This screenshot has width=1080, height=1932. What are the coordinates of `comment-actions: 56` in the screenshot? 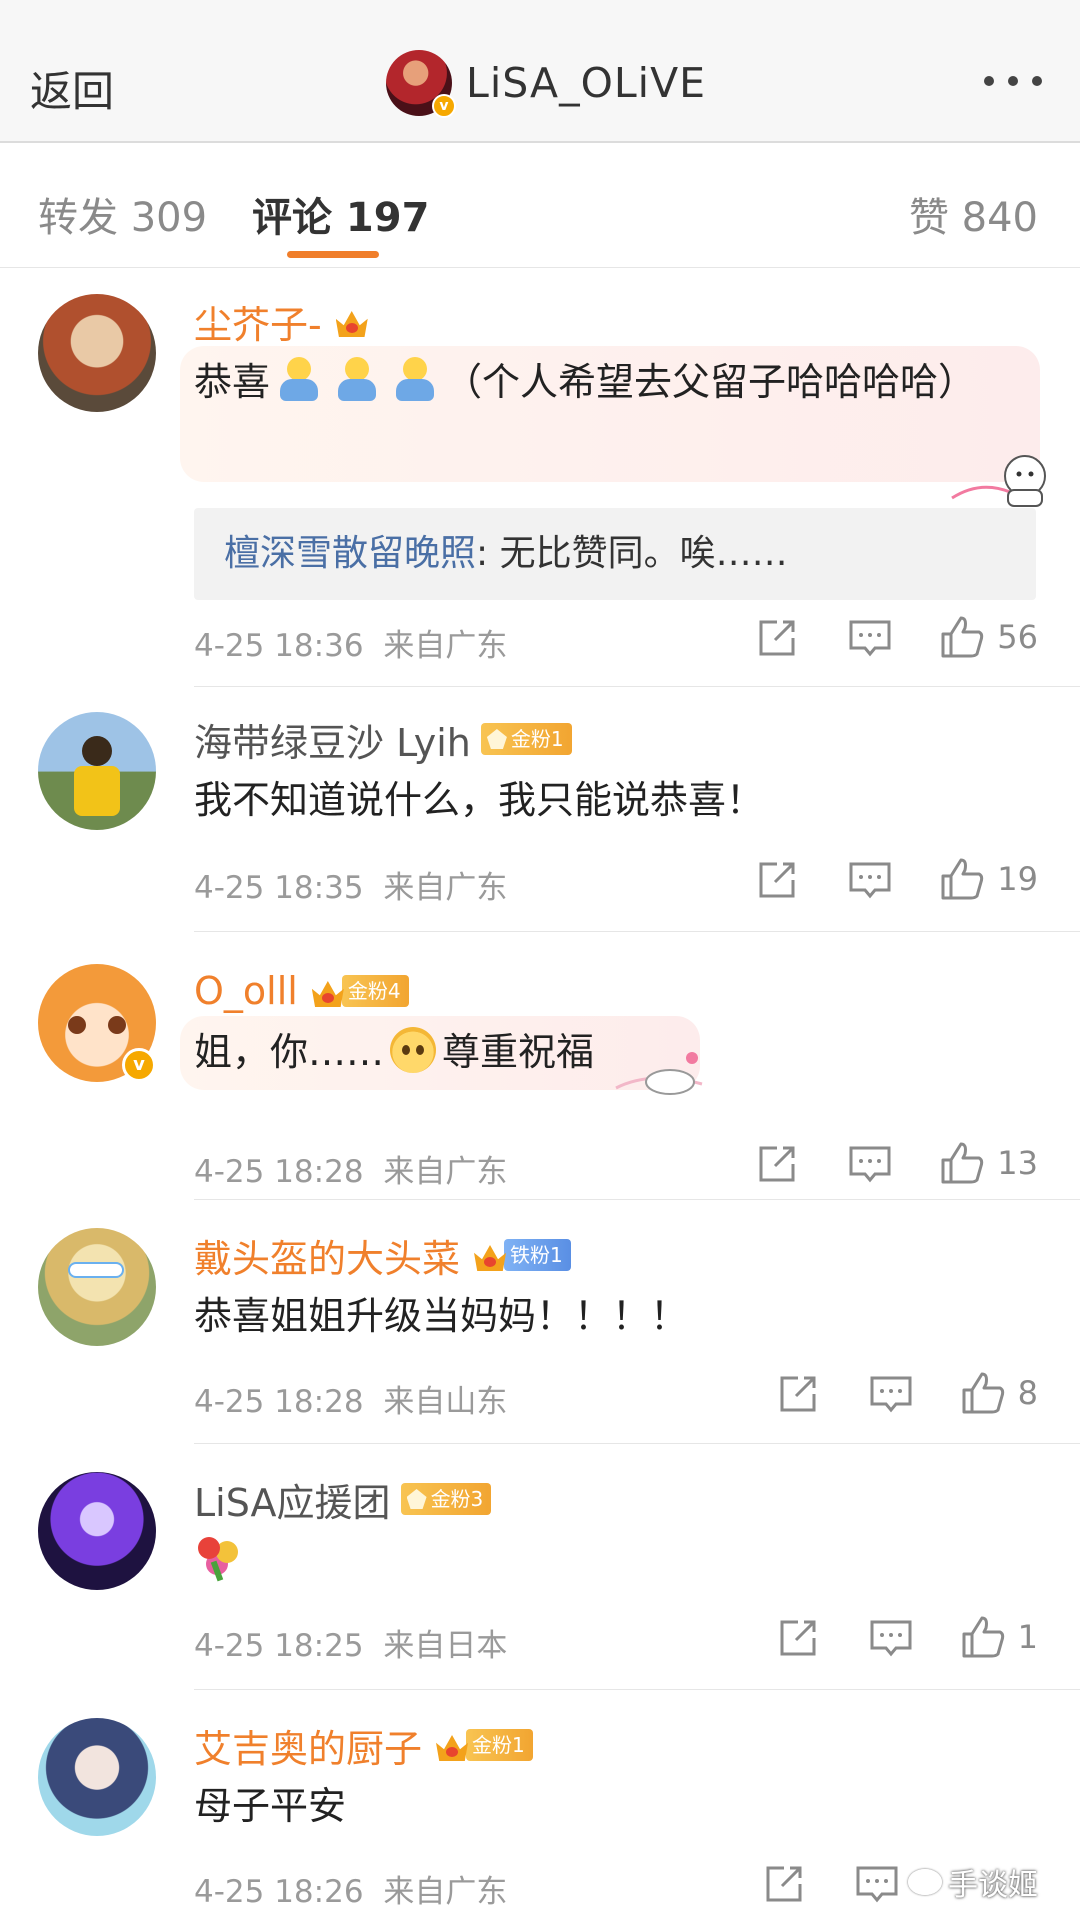 It's located at (896, 637).